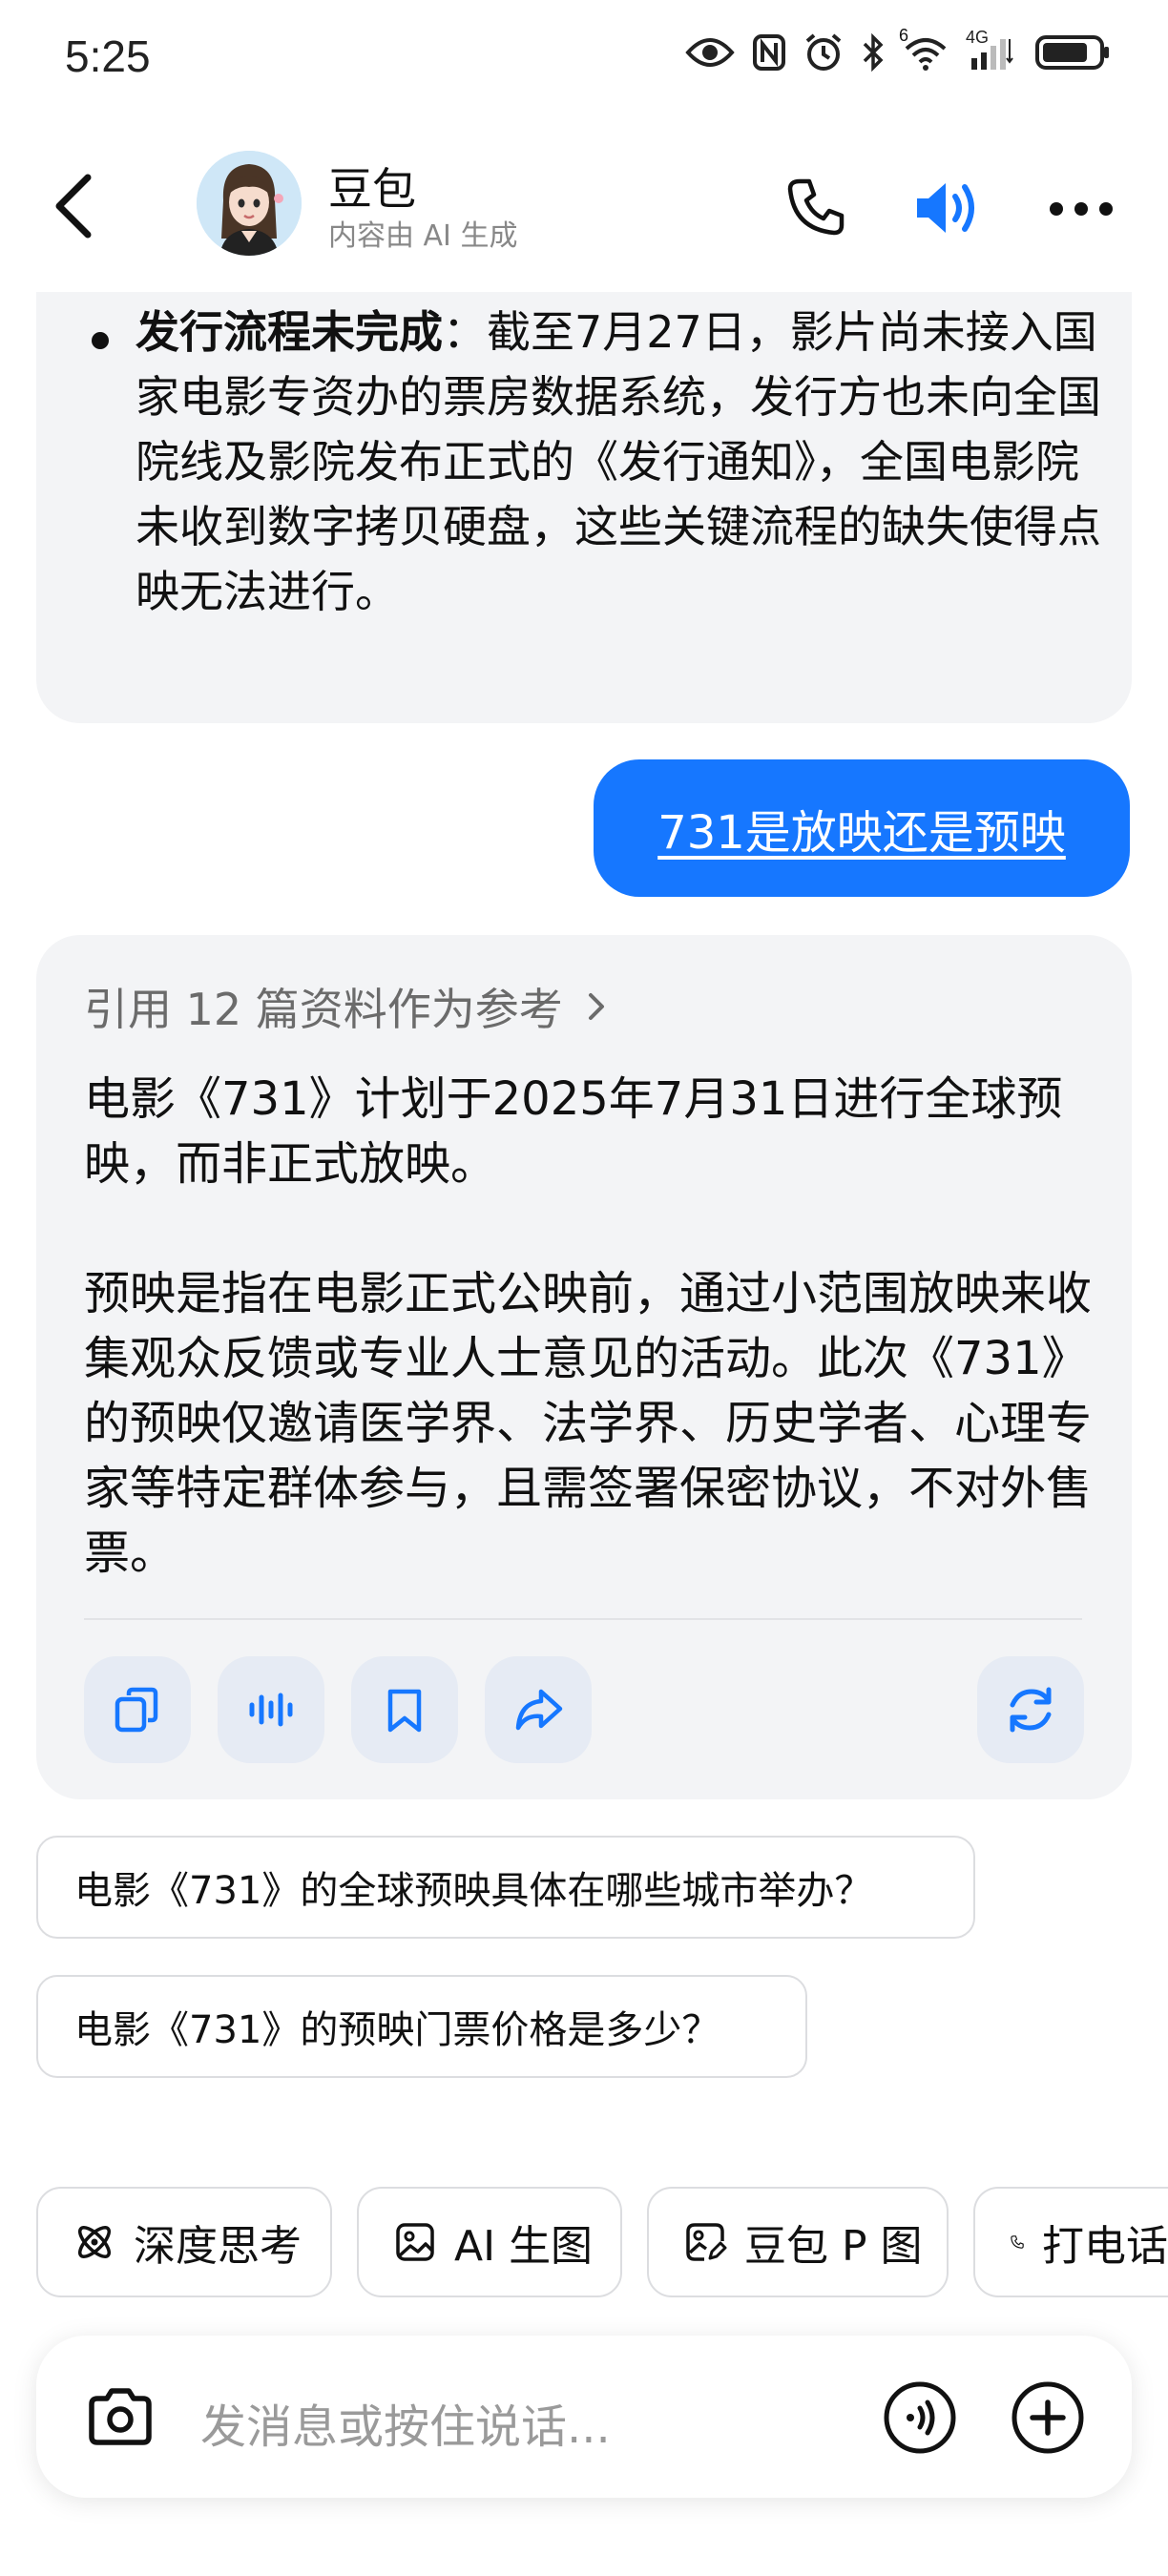 This screenshot has width=1168, height=2576. I want to click on voice-icon, so click(920, 2417).